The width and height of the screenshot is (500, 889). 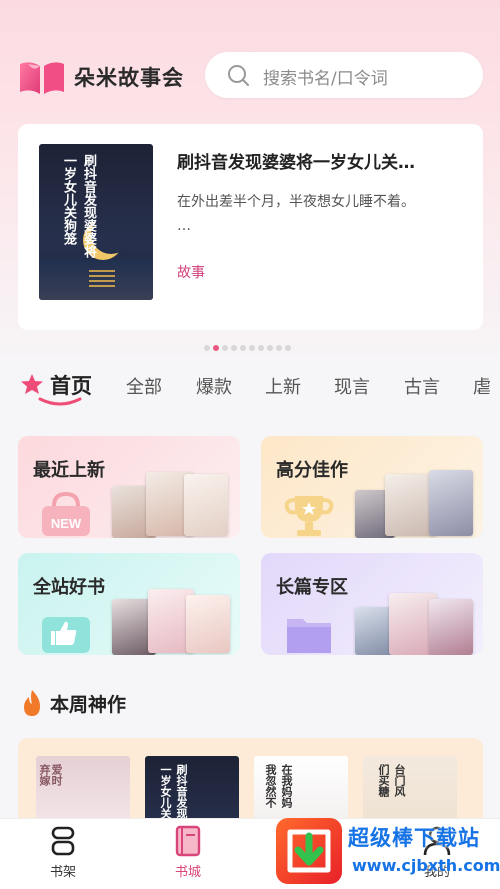 I want to click on book-title-col: 一岁女儿关, so click(x=165, y=791).